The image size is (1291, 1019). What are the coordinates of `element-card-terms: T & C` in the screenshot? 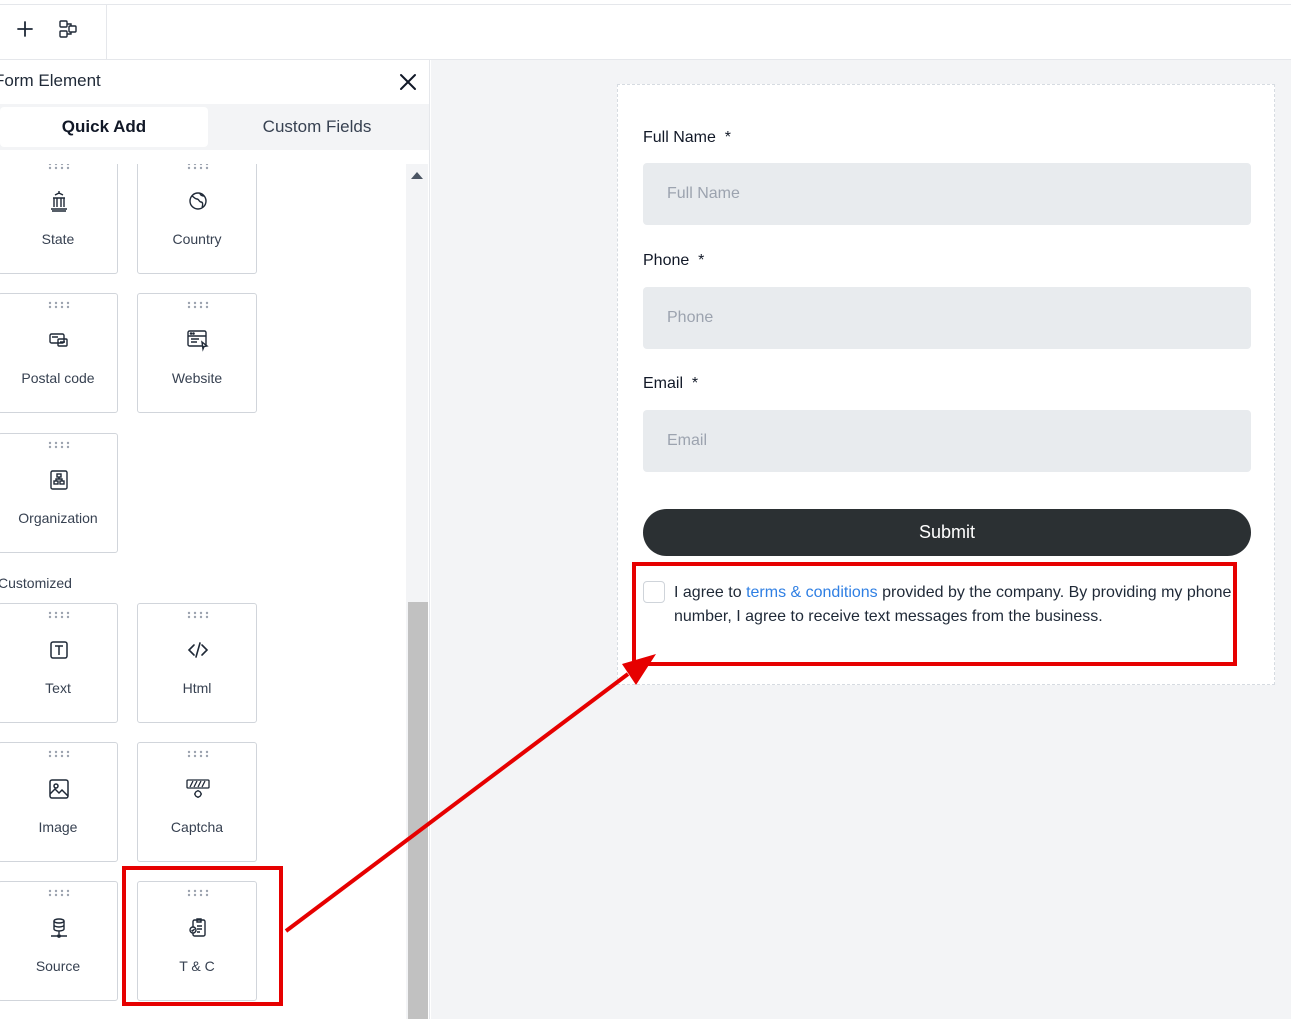 It's located at (197, 941).